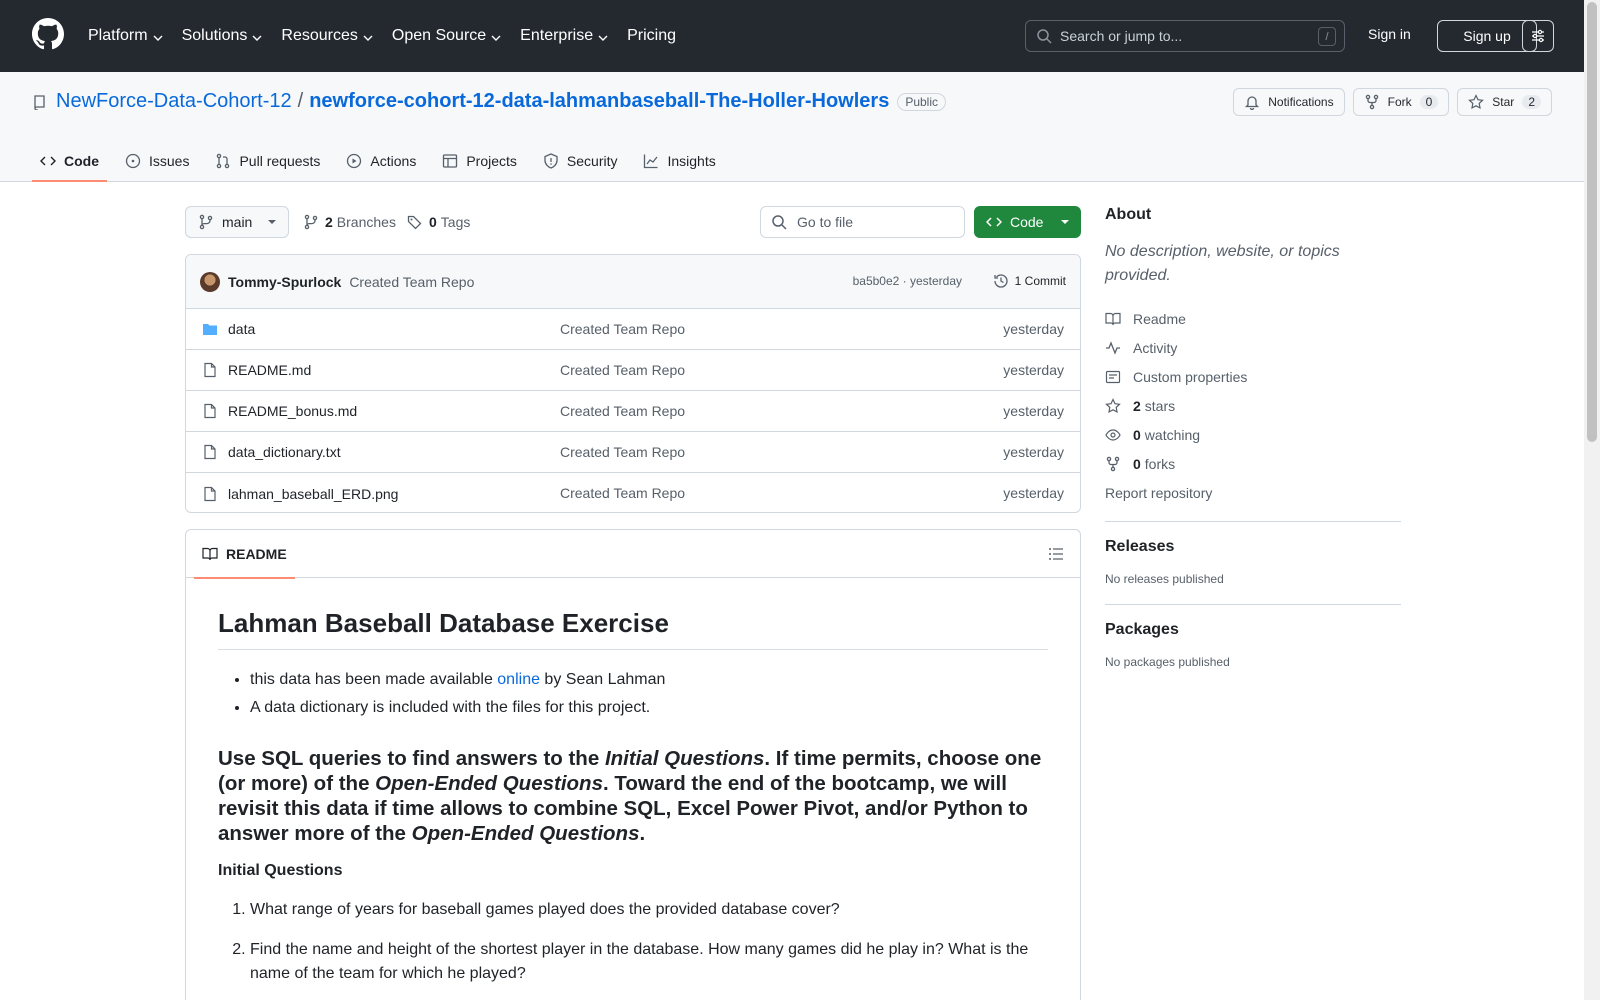 Image resolution: width=1600 pixels, height=1000 pixels. What do you see at coordinates (479, 161) in the screenshot?
I see `tab-projects: Projects` at bounding box center [479, 161].